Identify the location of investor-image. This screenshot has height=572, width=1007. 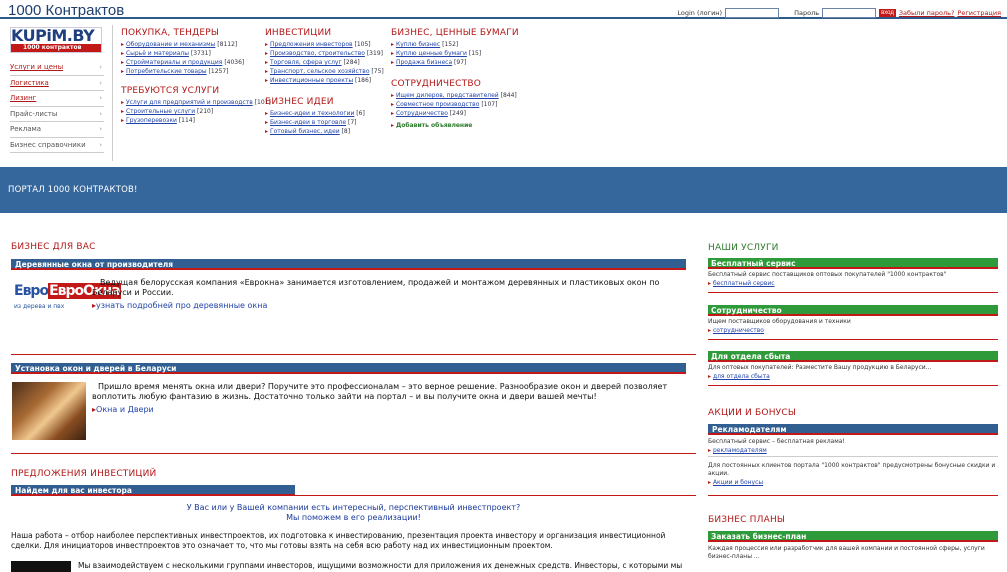
(41, 566).